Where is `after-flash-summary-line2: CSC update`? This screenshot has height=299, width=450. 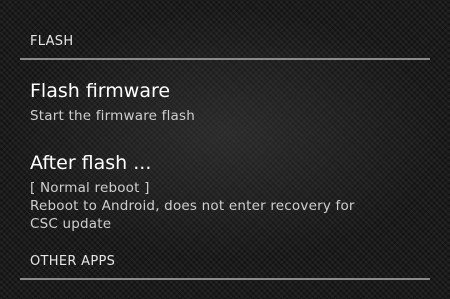 after-flash-summary-line2: CSC update is located at coordinates (71, 224).